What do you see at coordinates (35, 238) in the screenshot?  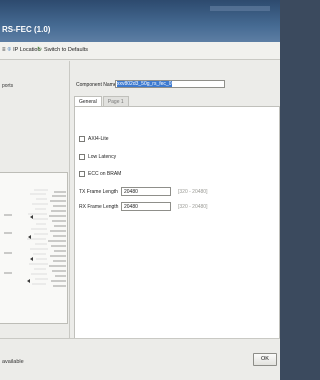 I see `port-pins-graphic` at bounding box center [35, 238].